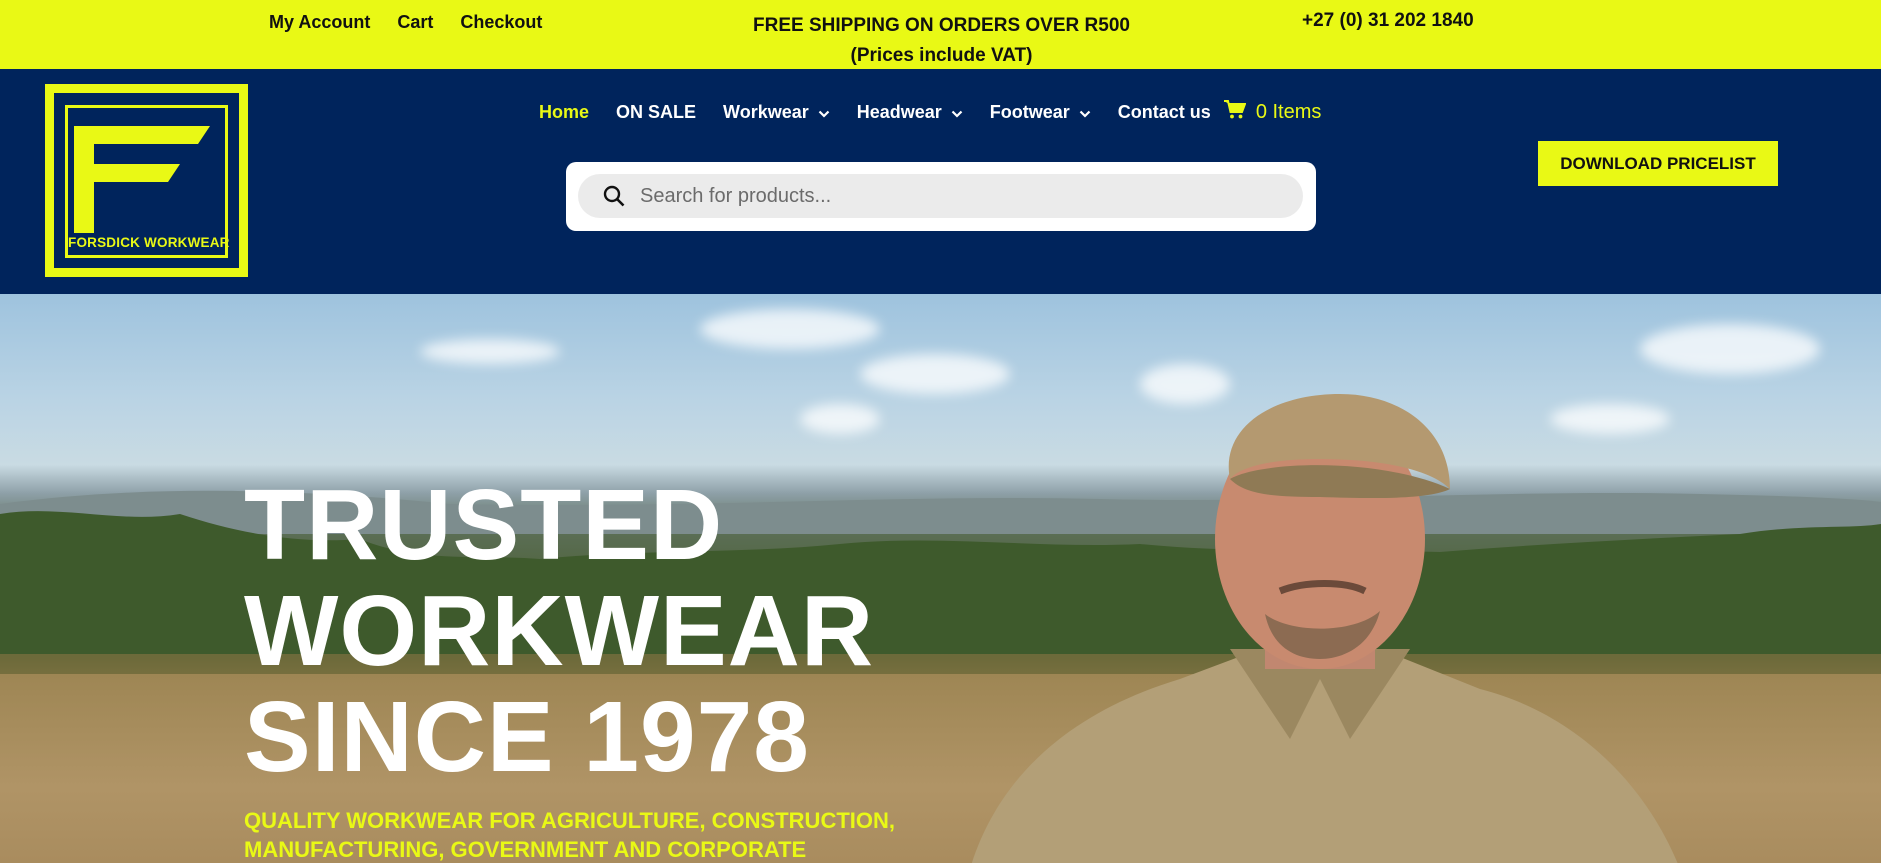 The height and width of the screenshot is (863, 1881). I want to click on nav-contact-us: Contact us, so click(1164, 112).